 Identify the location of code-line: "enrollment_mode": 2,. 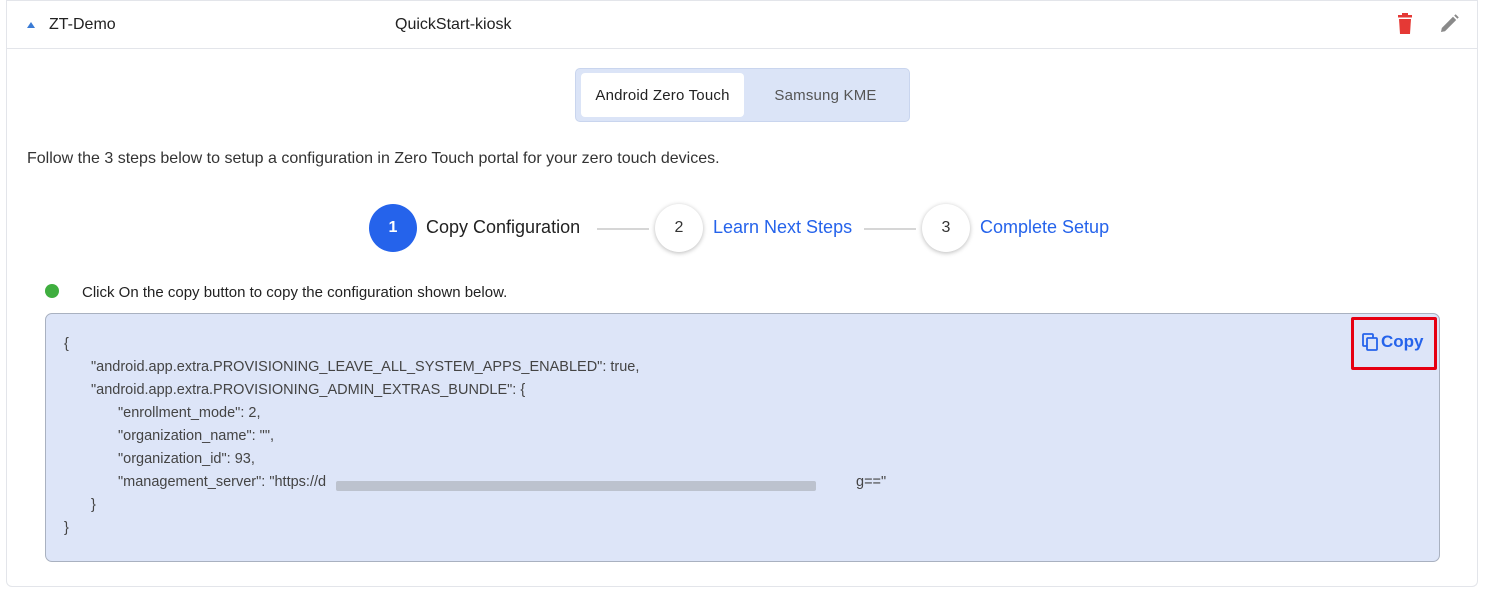
(189, 413).